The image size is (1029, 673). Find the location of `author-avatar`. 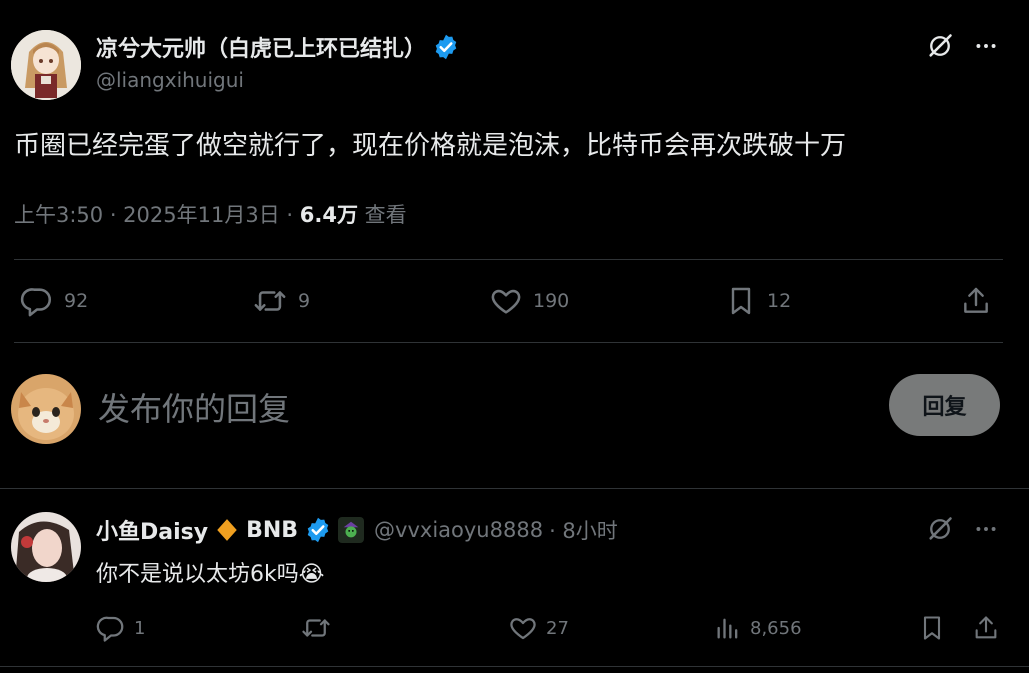

author-avatar is located at coordinates (46, 65).